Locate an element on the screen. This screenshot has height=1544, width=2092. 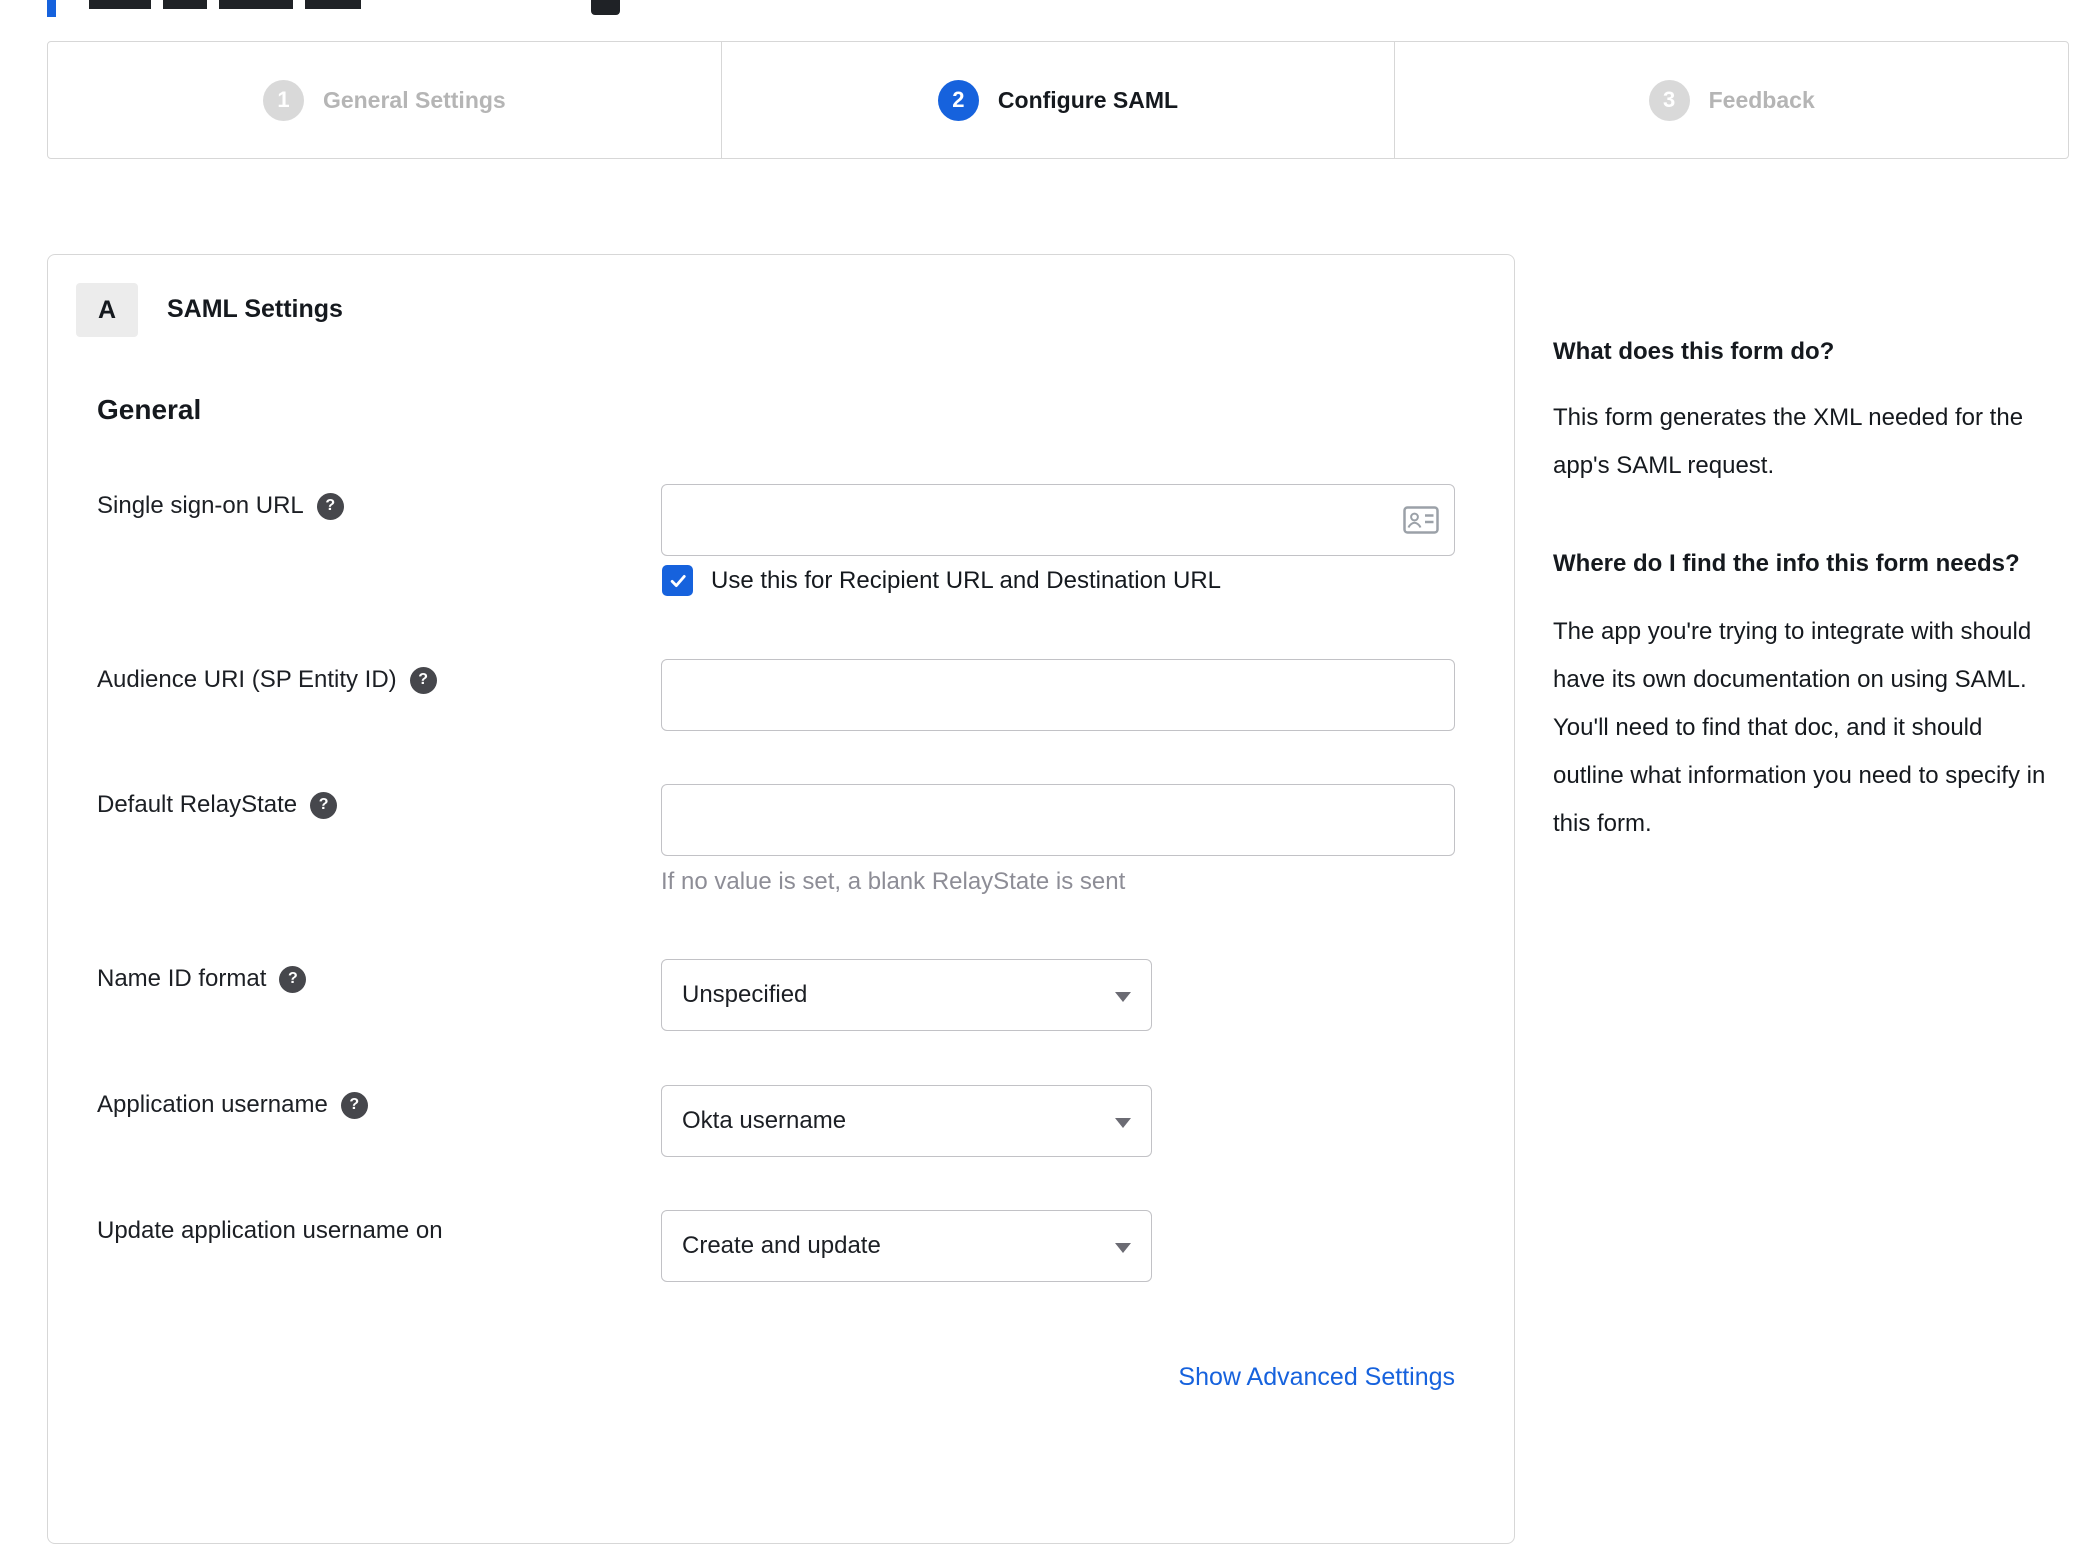
cutoff-edit-icon-fragment is located at coordinates (605, 7).